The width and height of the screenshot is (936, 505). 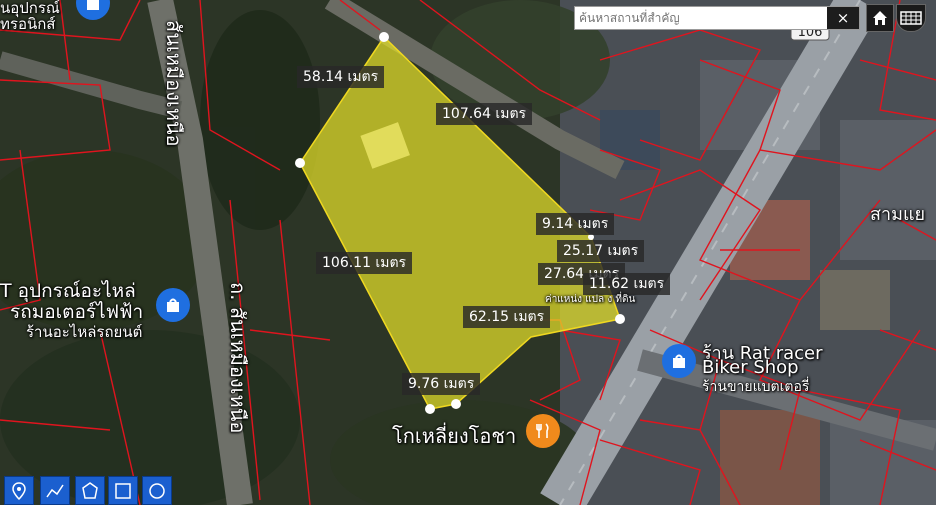 I want to click on place-label: สามแย, so click(x=898, y=214).